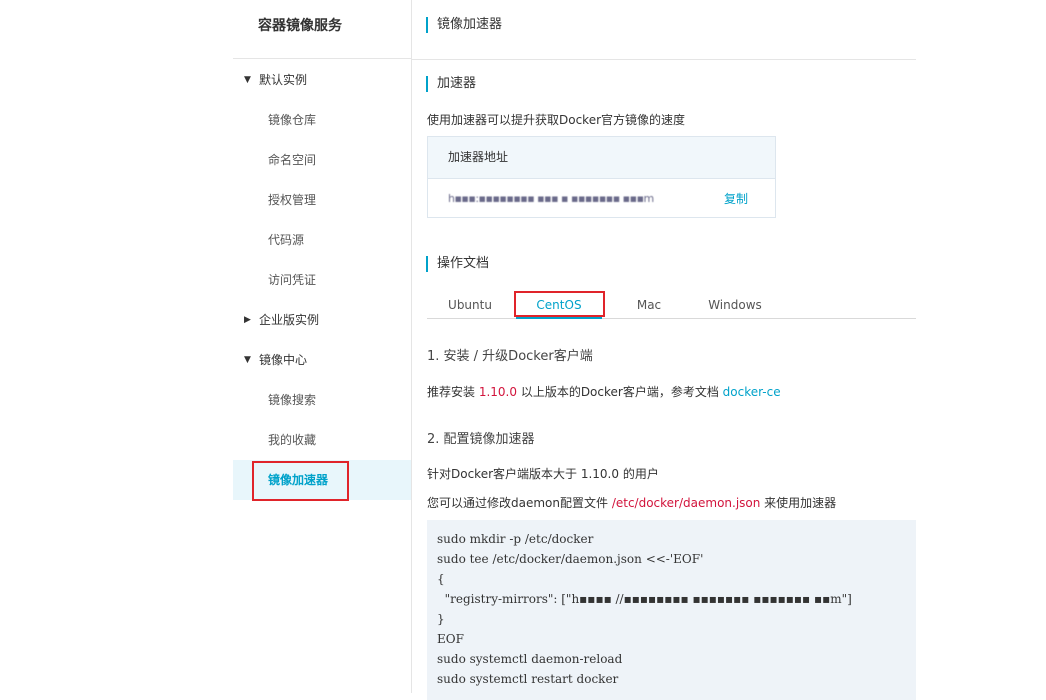 The height and width of the screenshot is (700, 1046). I want to click on tab-windows: Windows, so click(735, 304).